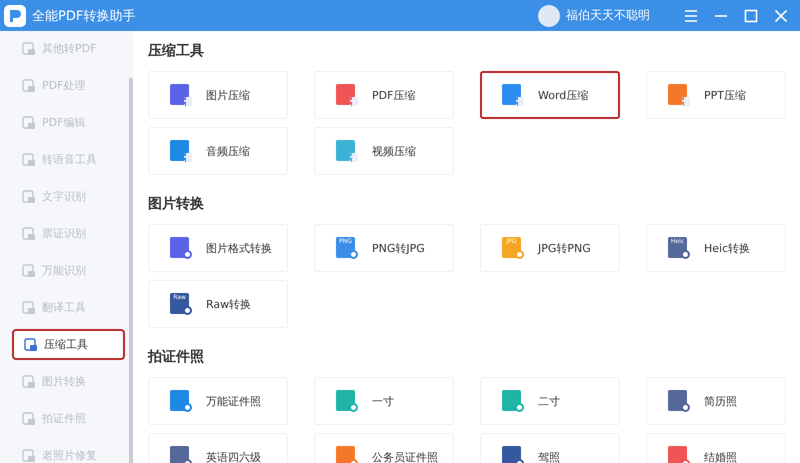 This screenshot has height=463, width=800. I want to click on tool-card: 公务员证件照, so click(384, 448).